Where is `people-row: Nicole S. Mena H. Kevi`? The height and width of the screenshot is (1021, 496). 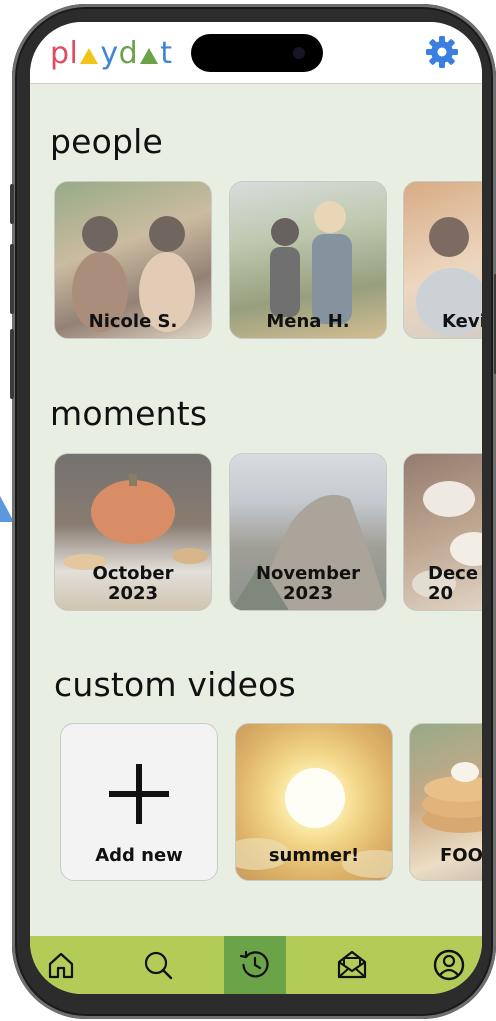
people-row: Nicole S. Mena H. Kevi is located at coordinates (256, 261).